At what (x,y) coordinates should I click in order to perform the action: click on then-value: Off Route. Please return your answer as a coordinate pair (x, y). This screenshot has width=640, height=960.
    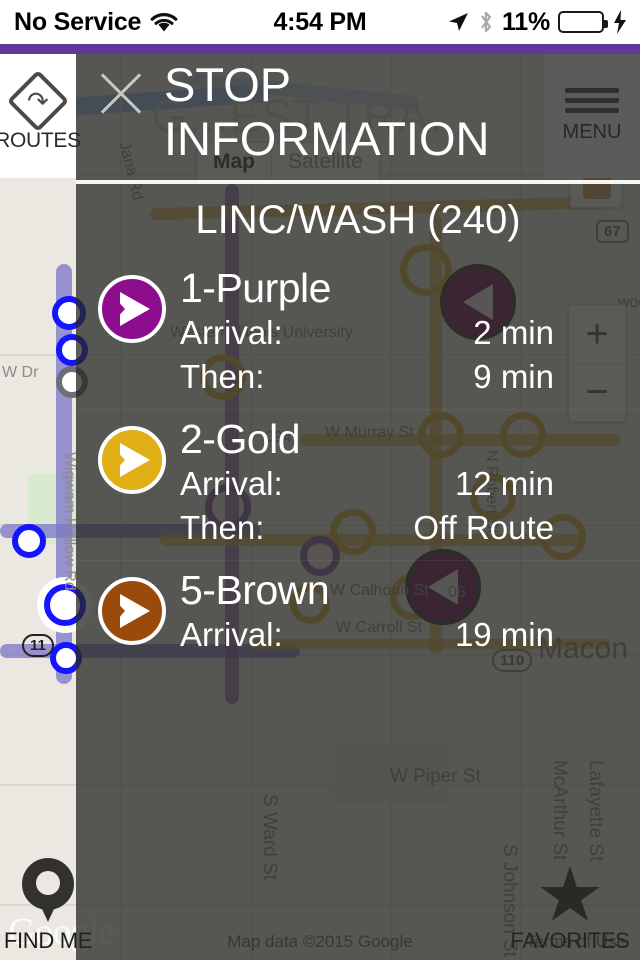
    Looking at the image, I should click on (483, 527).